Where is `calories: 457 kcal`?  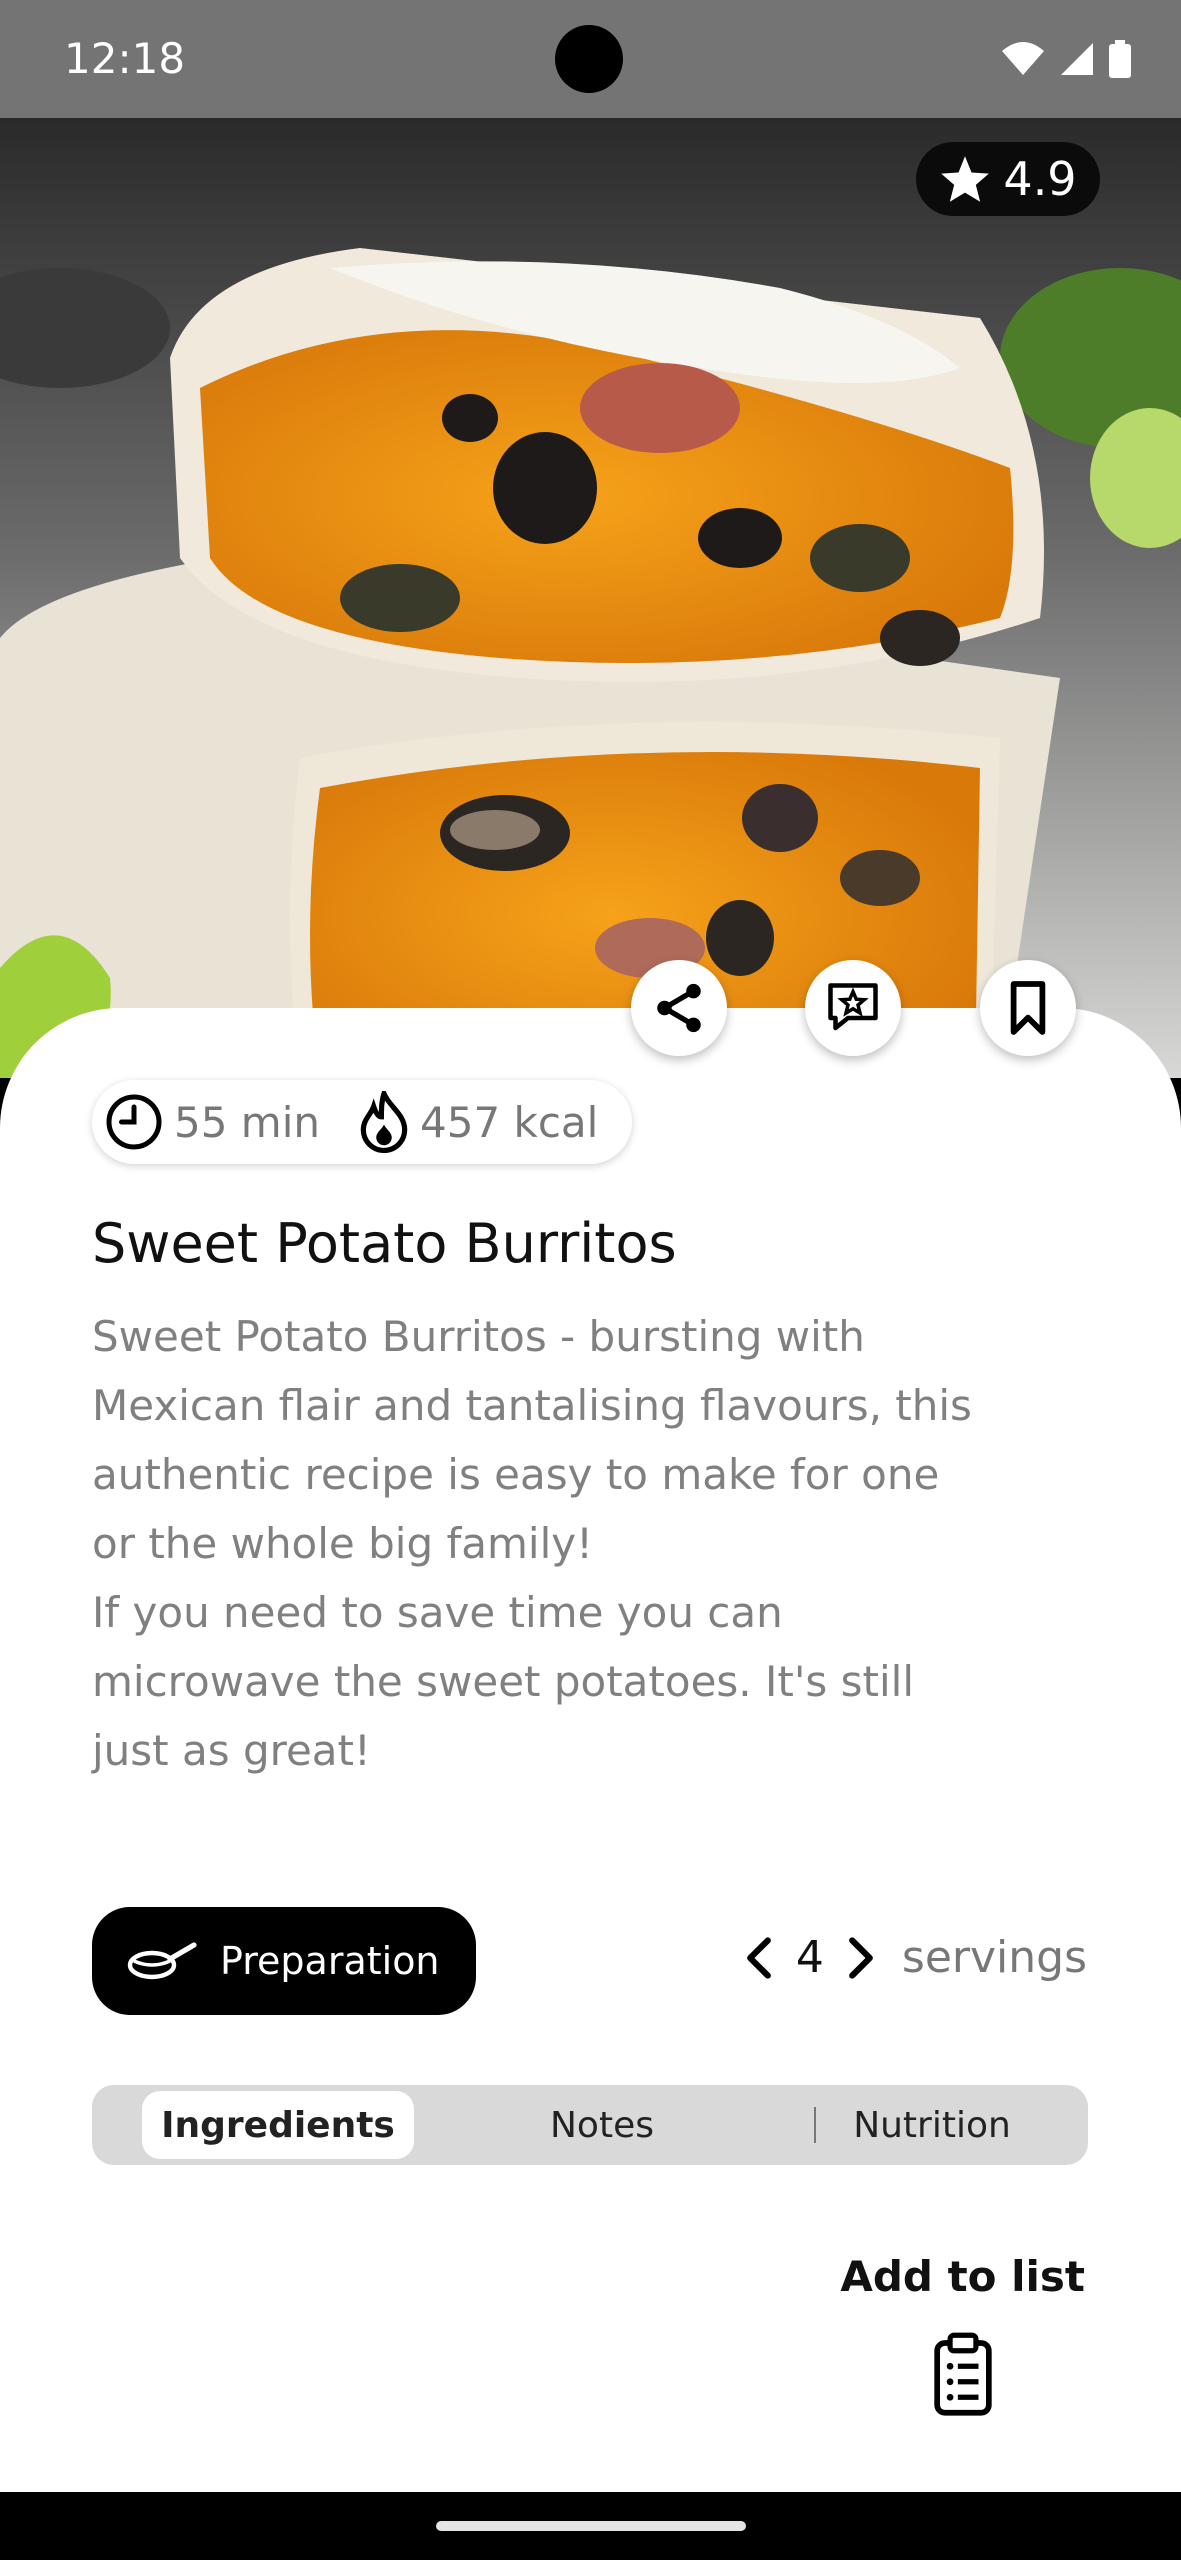 calories: 457 kcal is located at coordinates (509, 1122).